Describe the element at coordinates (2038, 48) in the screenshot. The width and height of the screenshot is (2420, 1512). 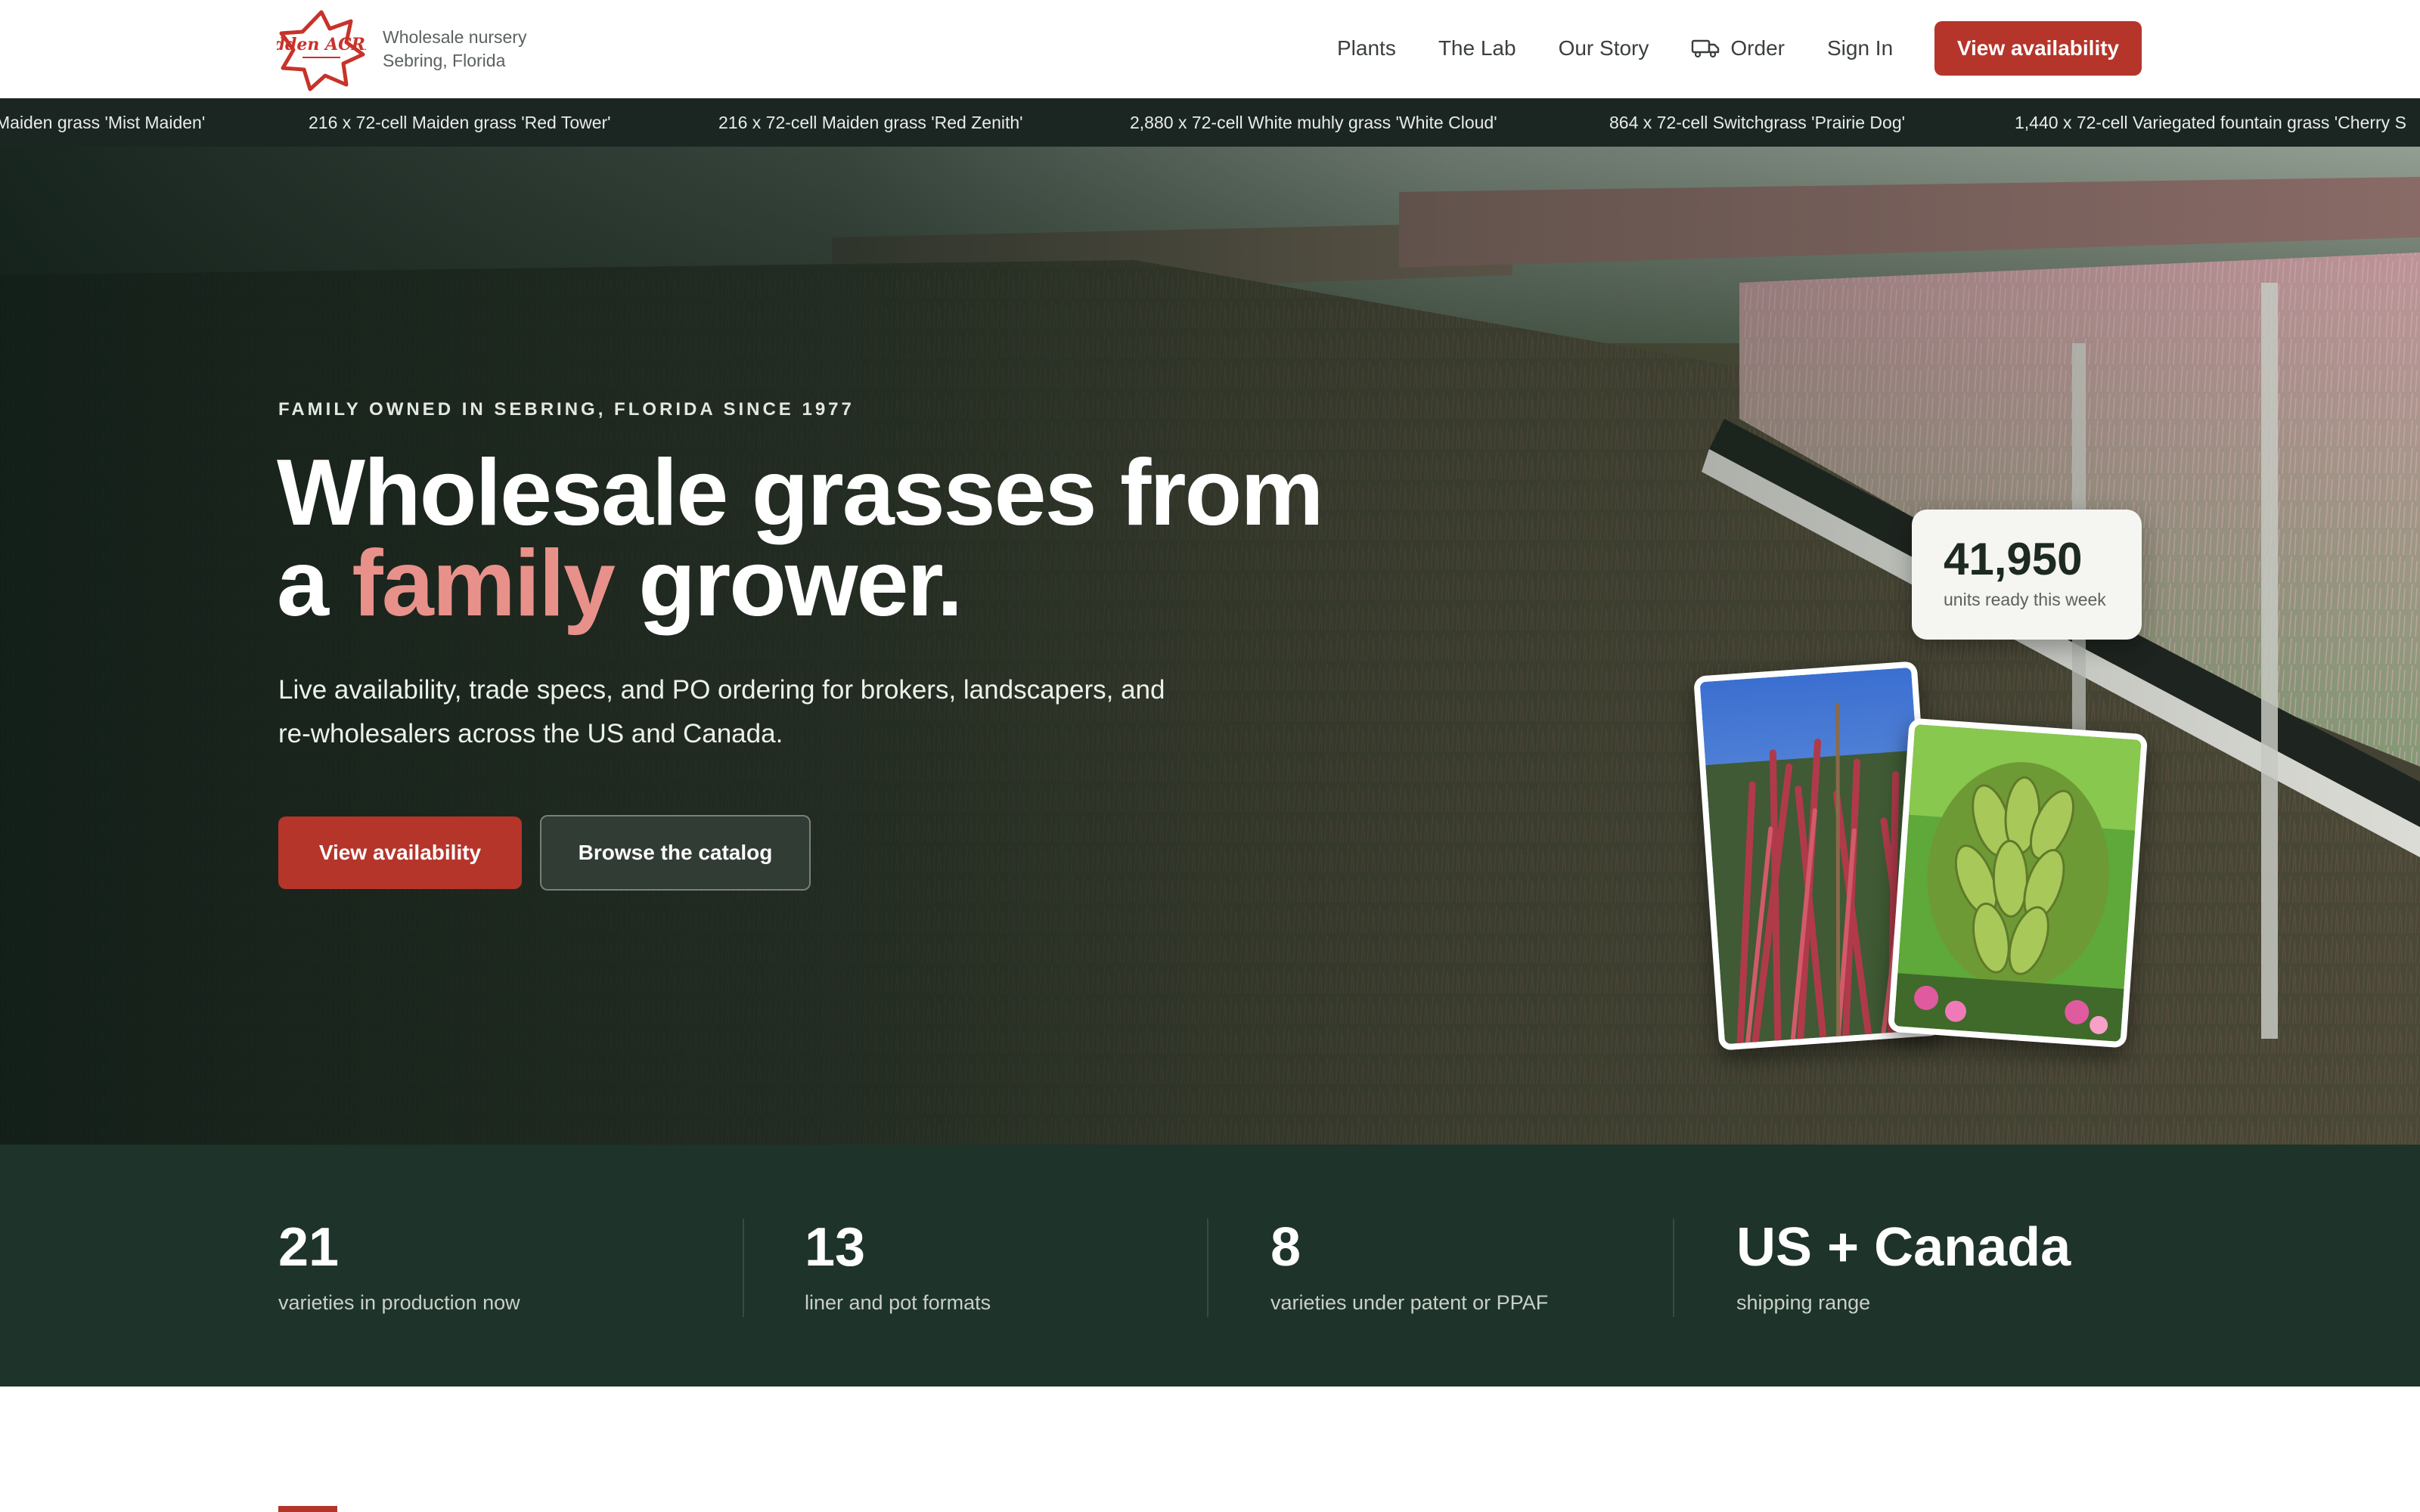
I see `header-view-availability-button: View availability` at that location.